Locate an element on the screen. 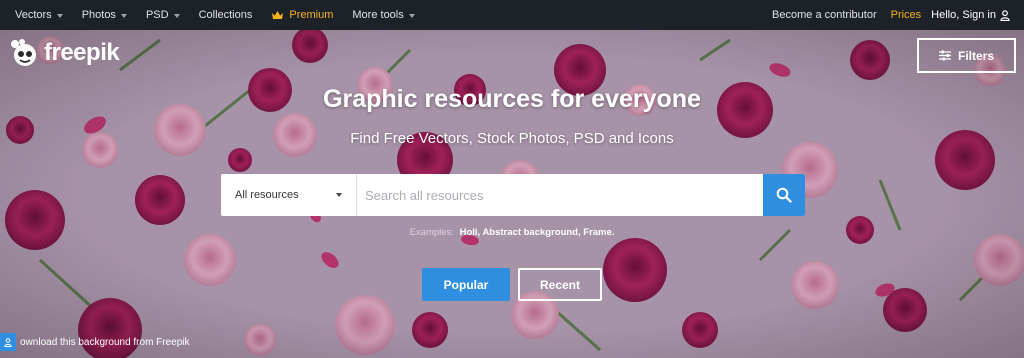 The height and width of the screenshot is (358, 1024). filters-label: Filters is located at coordinates (975, 55).